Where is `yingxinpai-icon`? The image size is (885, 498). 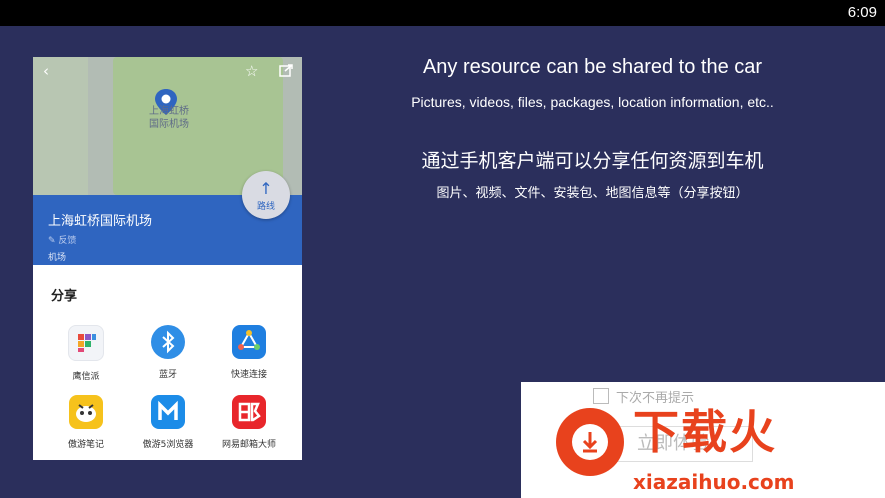 yingxinpai-icon is located at coordinates (86, 343).